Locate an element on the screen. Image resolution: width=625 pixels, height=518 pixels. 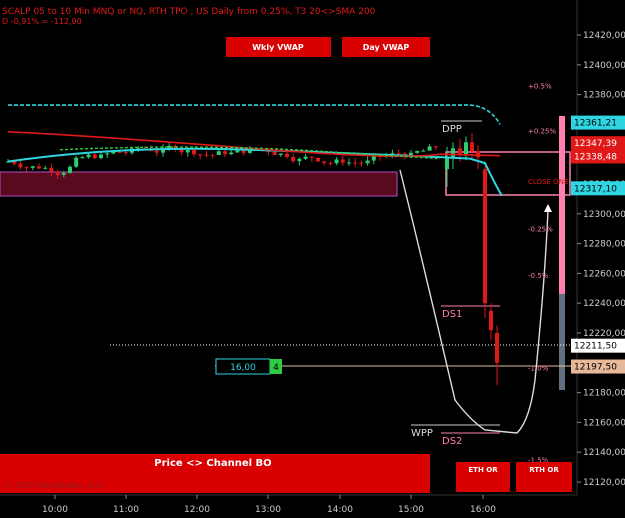
x-tick-label: 10:00 is located at coordinates (55, 510).